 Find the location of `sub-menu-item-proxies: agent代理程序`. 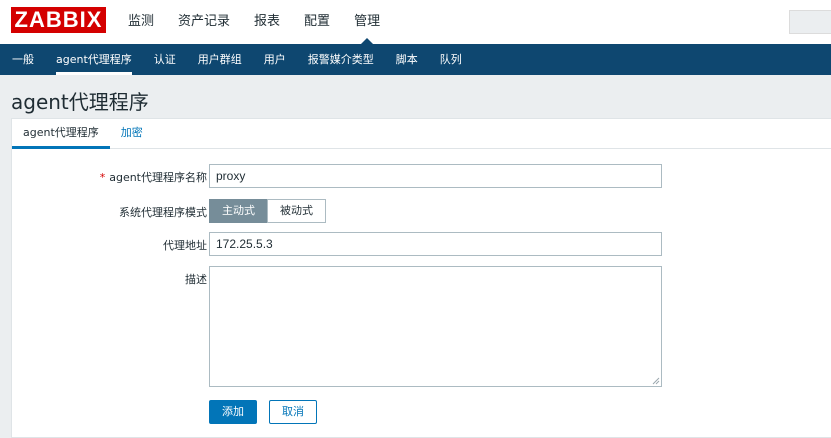

sub-menu-item-proxies: agent代理程序 is located at coordinates (94, 59).